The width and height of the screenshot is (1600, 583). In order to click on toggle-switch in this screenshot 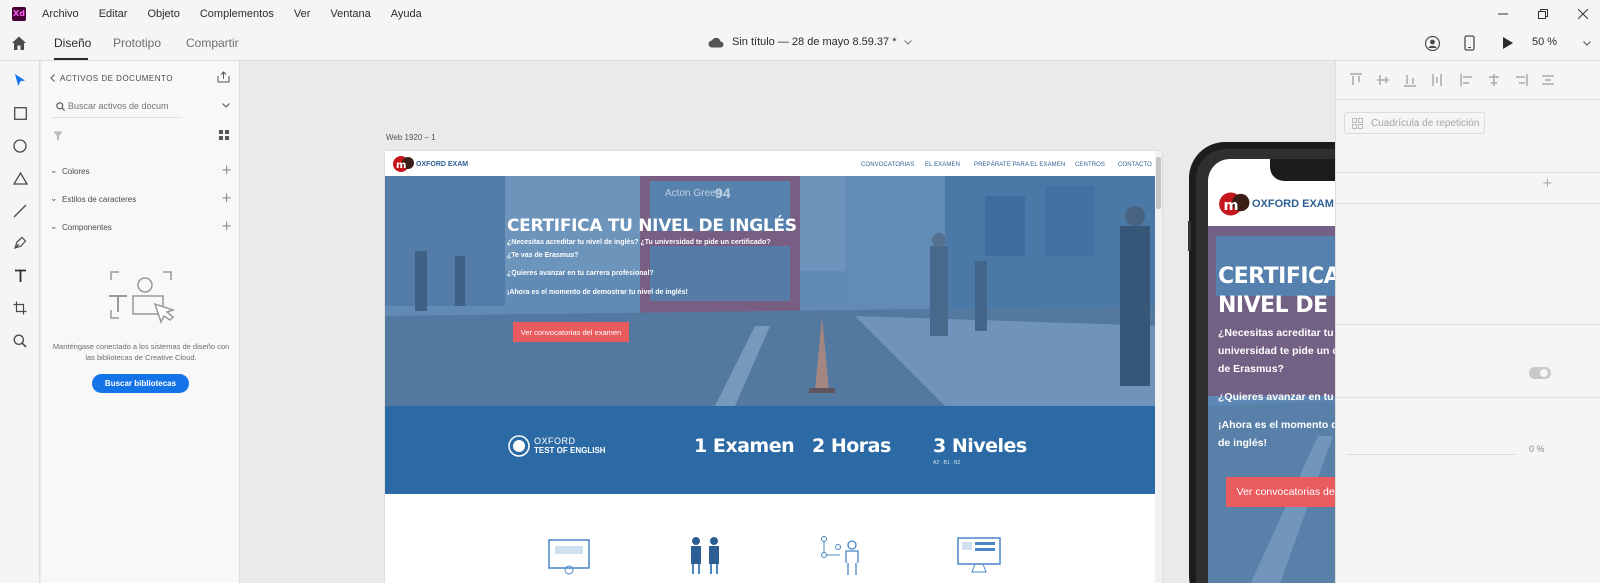, I will do `click(1540, 373)`.